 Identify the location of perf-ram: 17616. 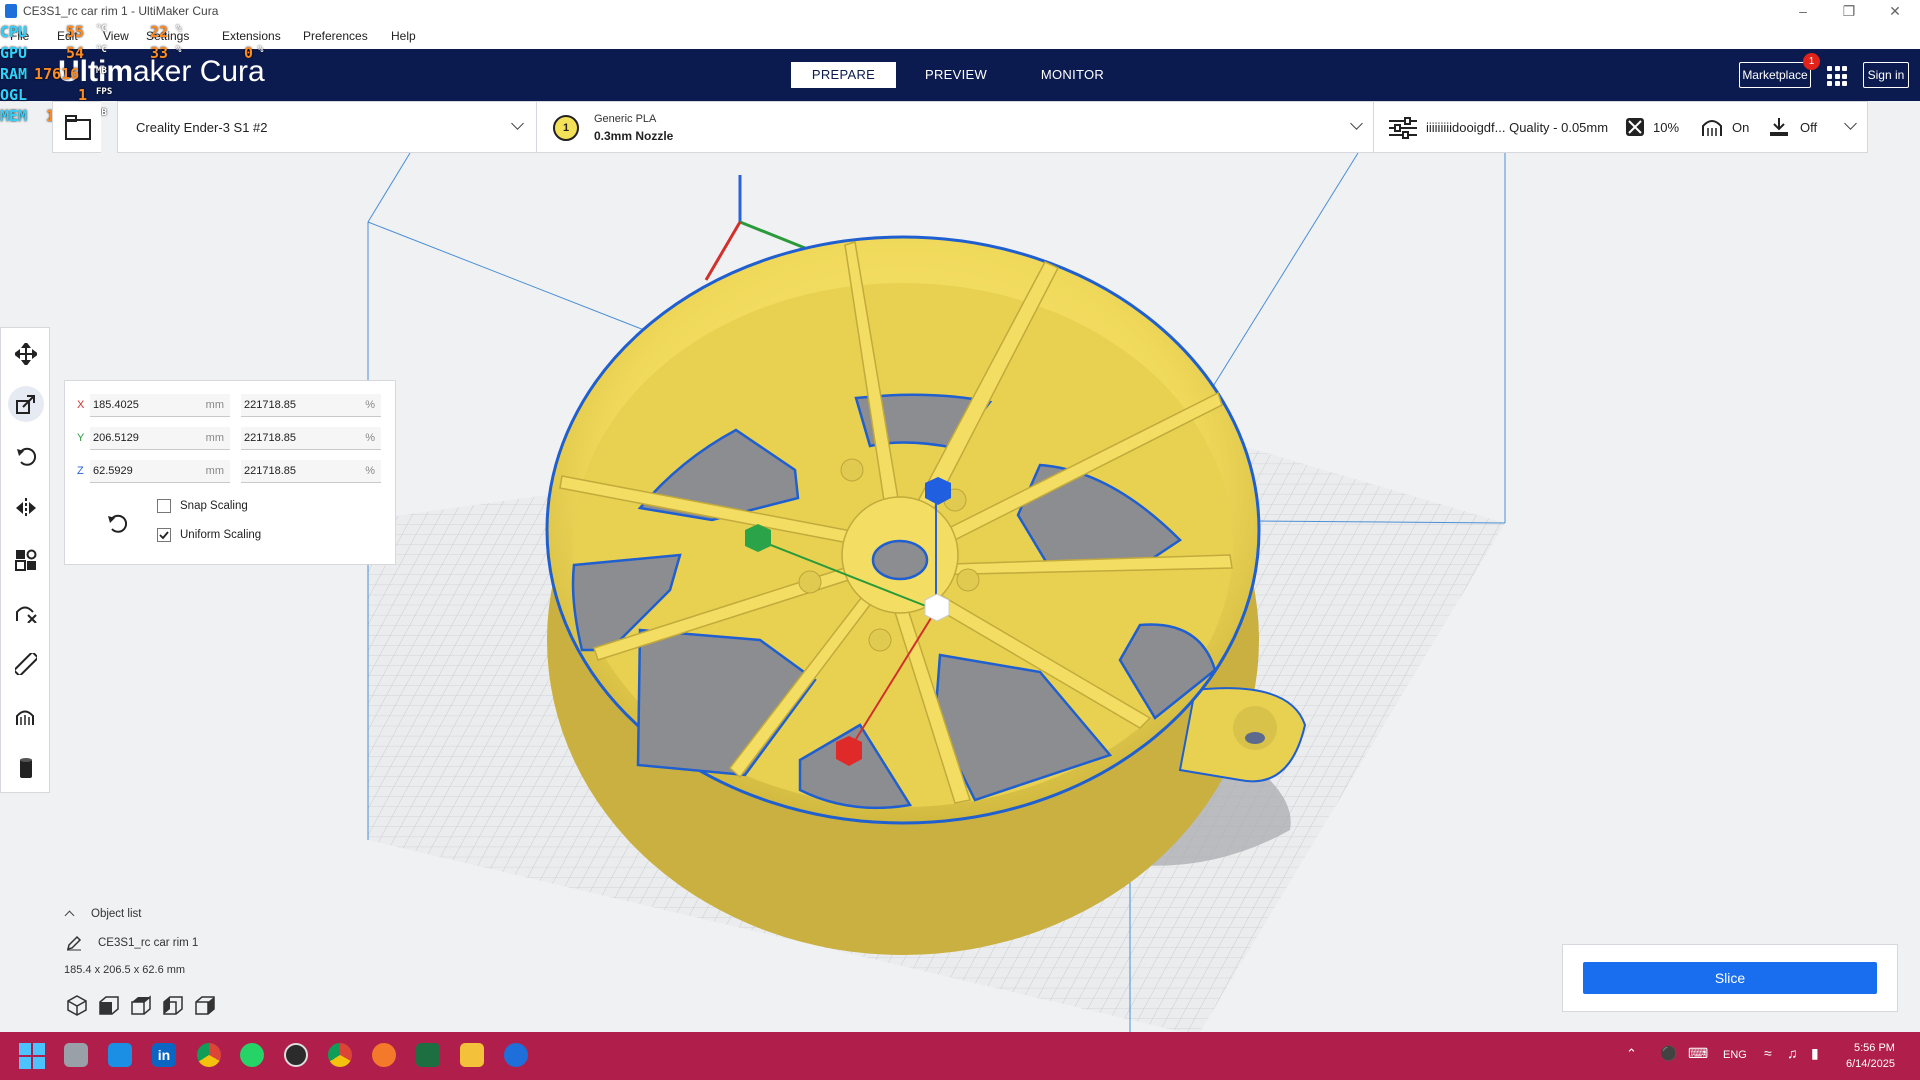
(57, 74).